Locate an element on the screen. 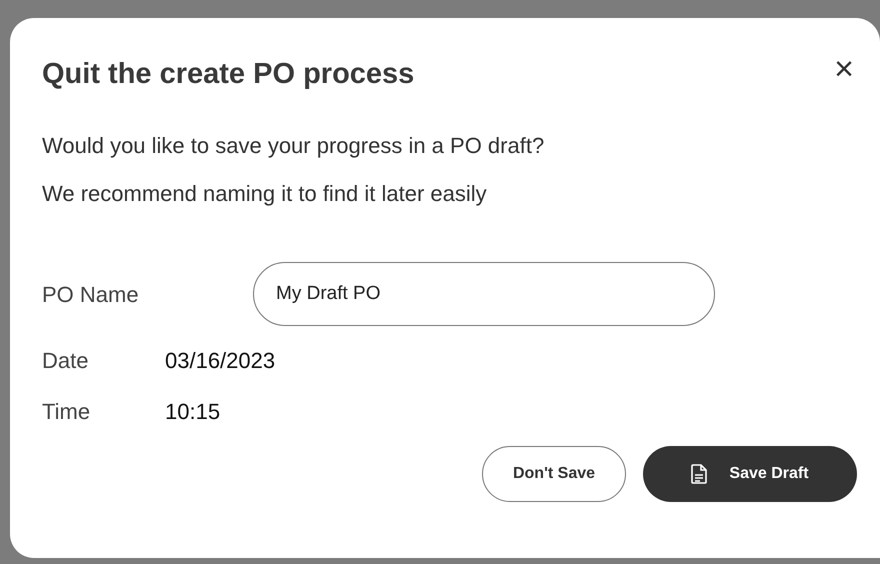 The height and width of the screenshot is (564, 880). field-label: PO Name is located at coordinates (91, 294).